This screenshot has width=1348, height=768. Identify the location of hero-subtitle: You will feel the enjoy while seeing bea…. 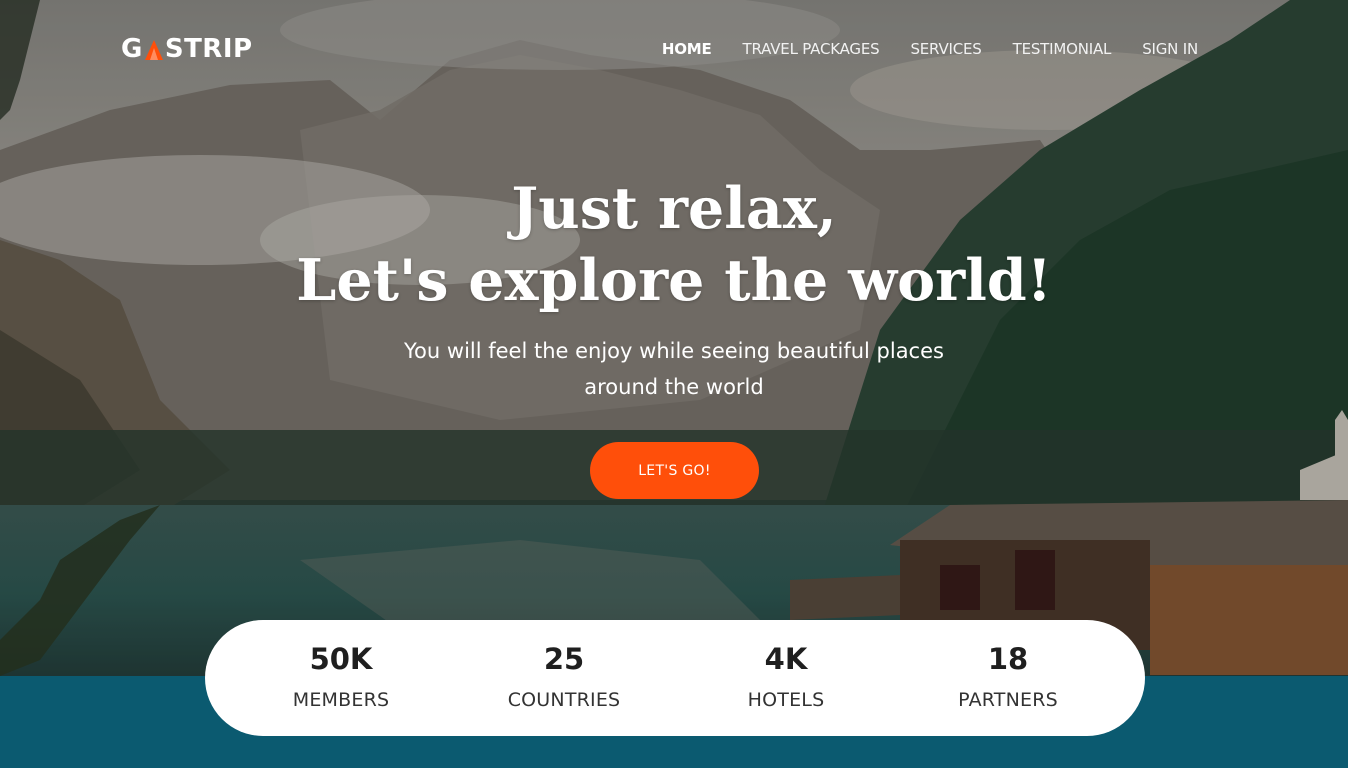
(674, 369).